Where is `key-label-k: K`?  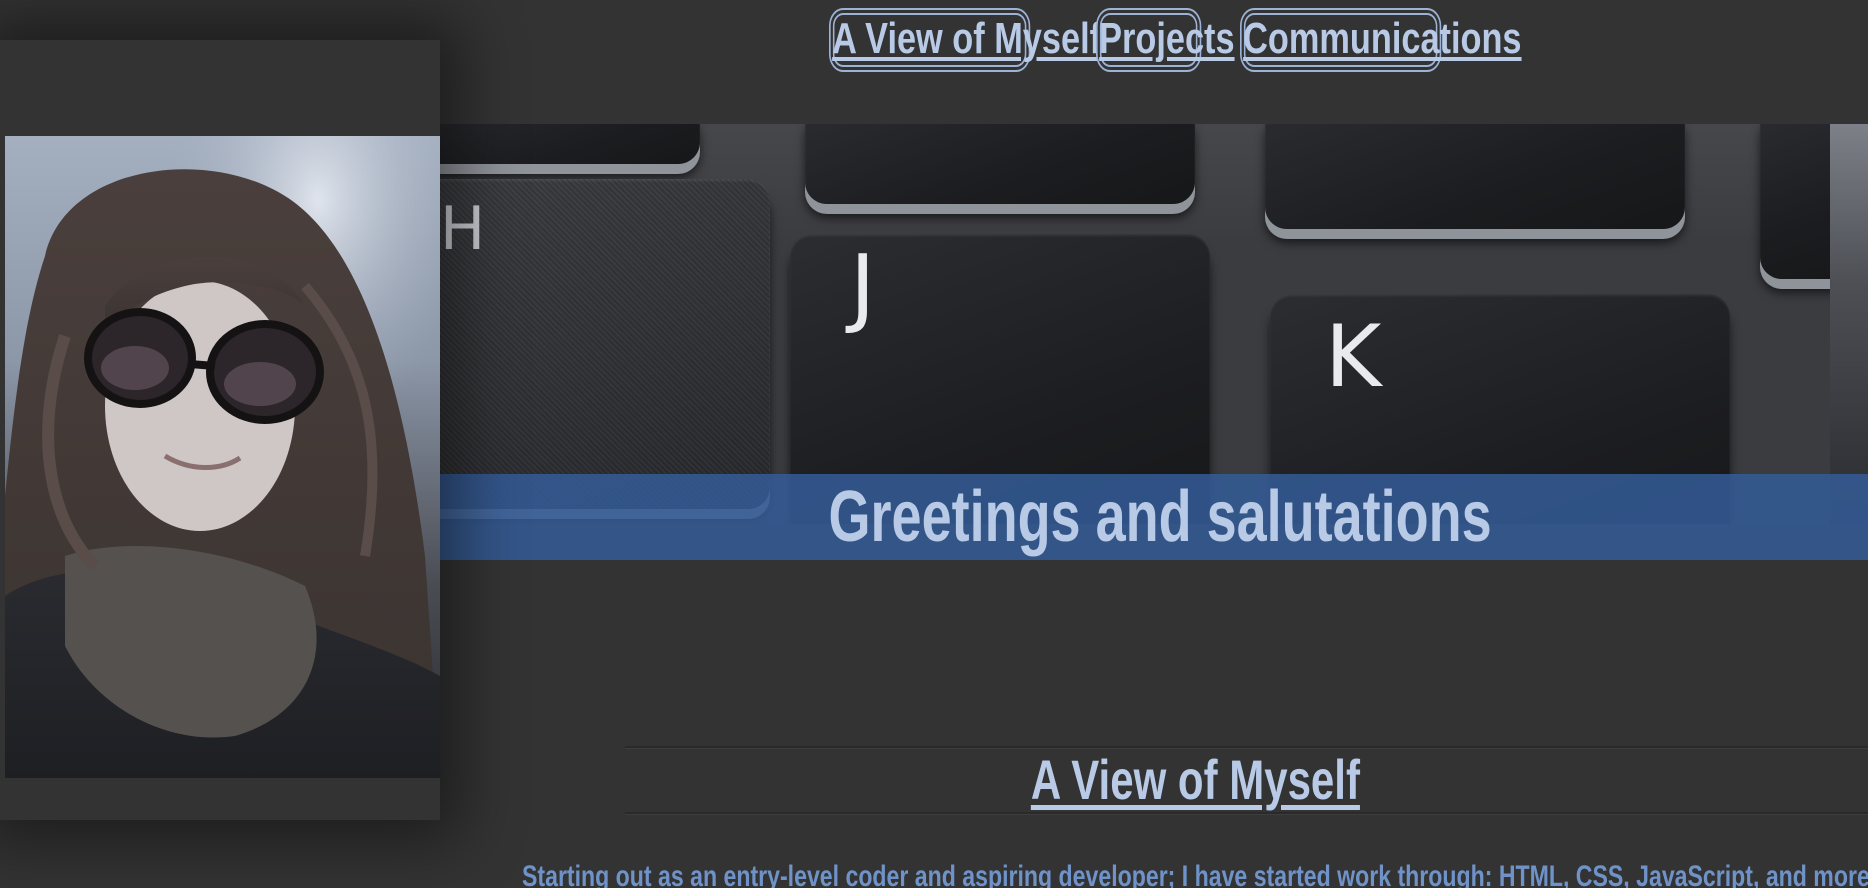
key-label-k: K is located at coordinates (1353, 357).